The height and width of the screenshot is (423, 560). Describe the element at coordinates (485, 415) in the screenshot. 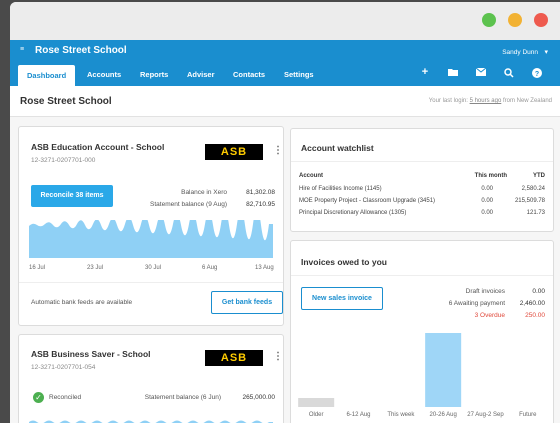

I see `x-tick-label: 27 Aug-2 Sep` at that location.